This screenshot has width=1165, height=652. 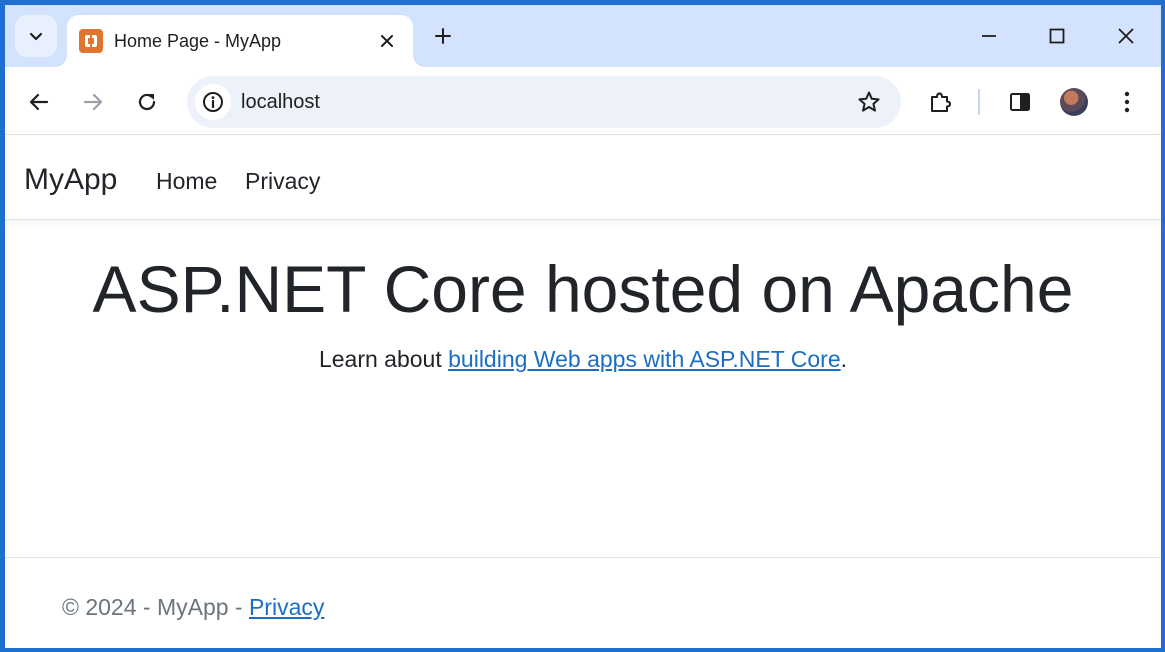 I want to click on browser-toolbar: localhost, so click(x=583, y=101).